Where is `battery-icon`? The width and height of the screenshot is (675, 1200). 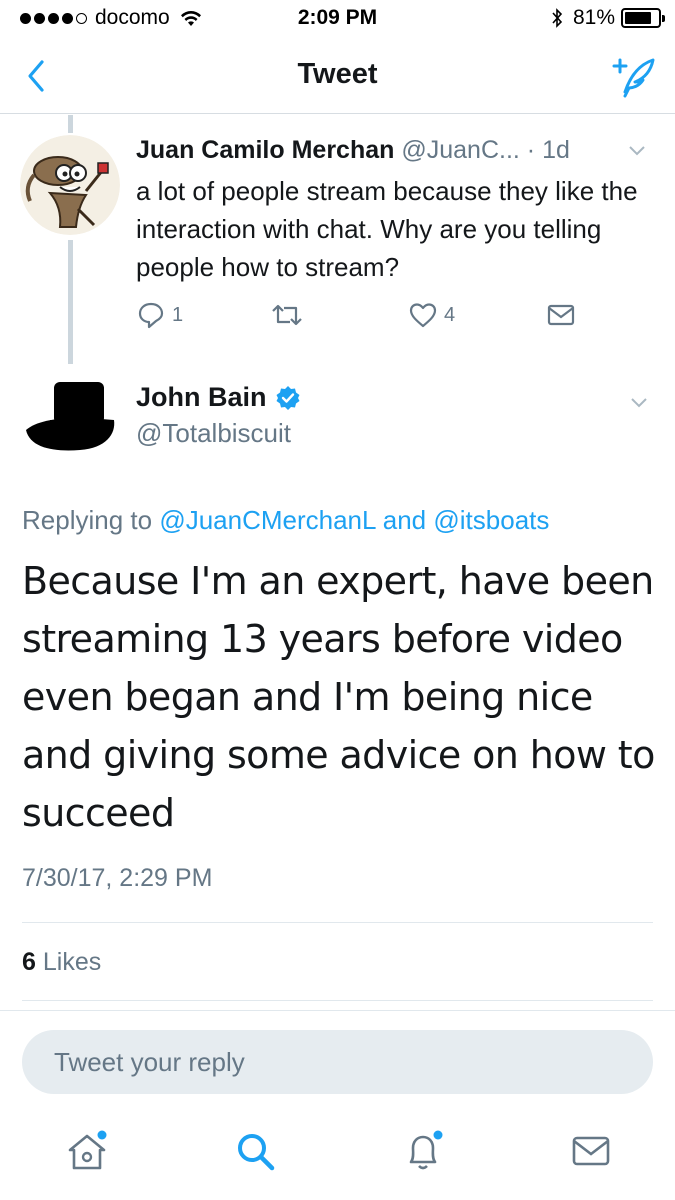 battery-icon is located at coordinates (643, 18).